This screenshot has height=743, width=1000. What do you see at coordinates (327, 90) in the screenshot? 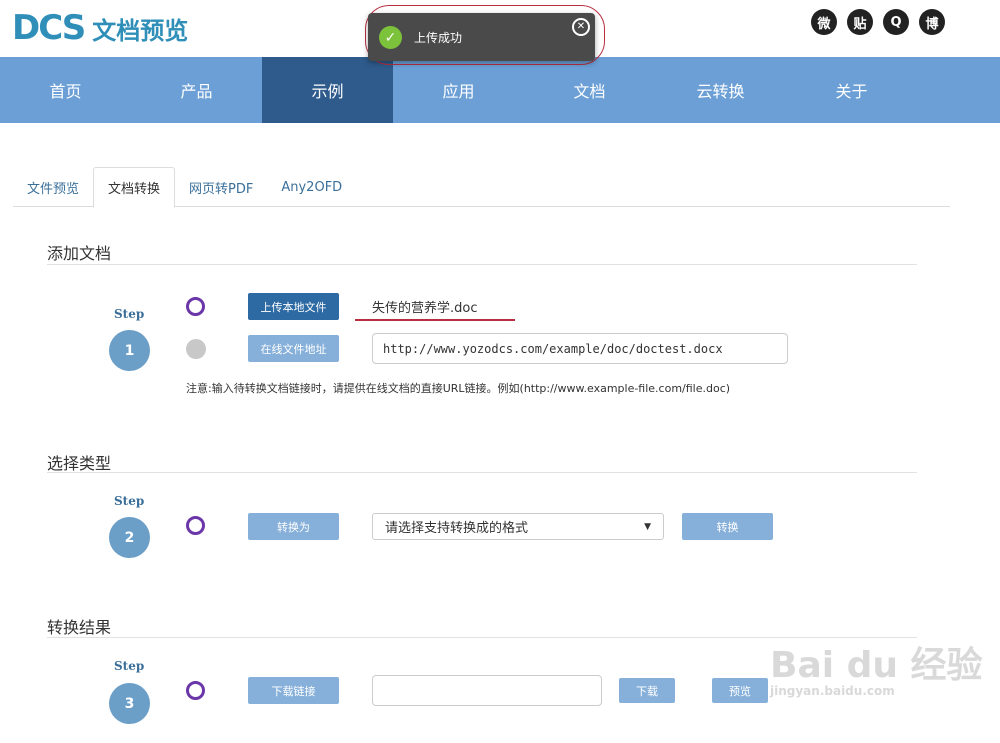
I see `nav-item-examples: 示例` at bounding box center [327, 90].